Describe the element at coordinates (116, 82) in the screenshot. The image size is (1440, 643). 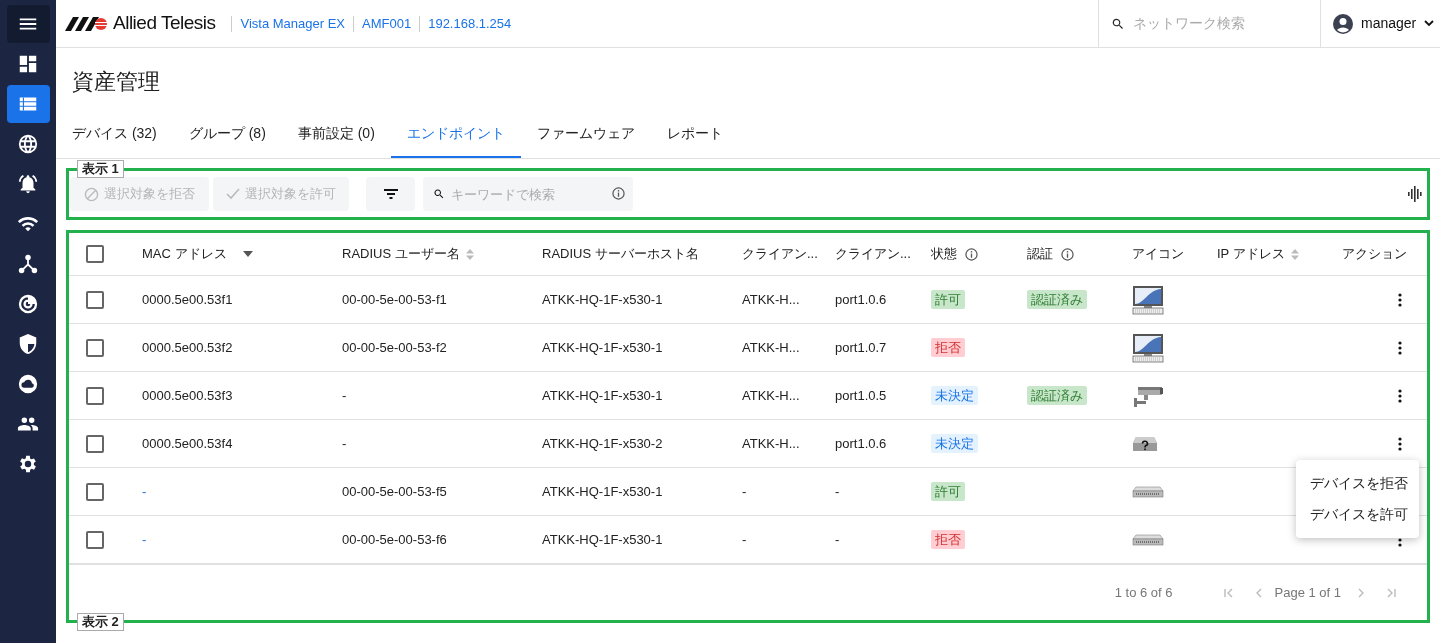
I see `page-title: 資産管理` at that location.